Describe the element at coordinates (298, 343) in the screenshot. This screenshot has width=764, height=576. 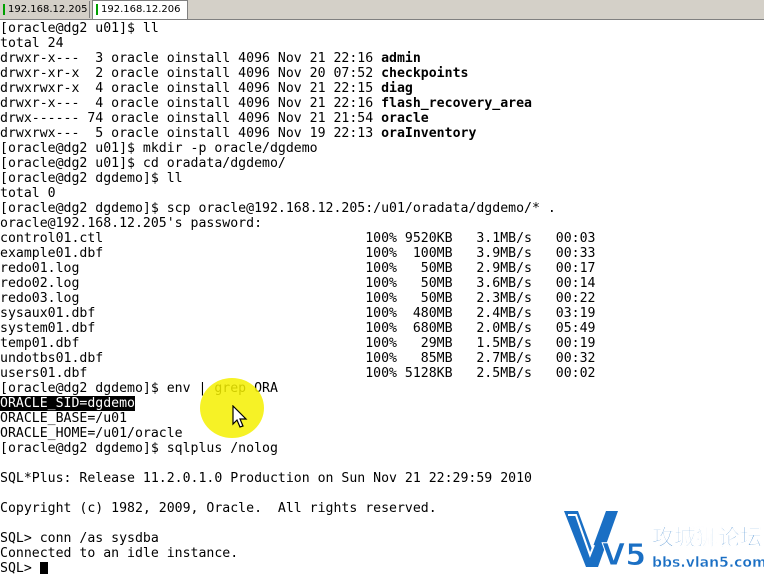
I see `terminal-line: temp01.dbf 100% 29MB 1.5MB/s 00:19` at that location.